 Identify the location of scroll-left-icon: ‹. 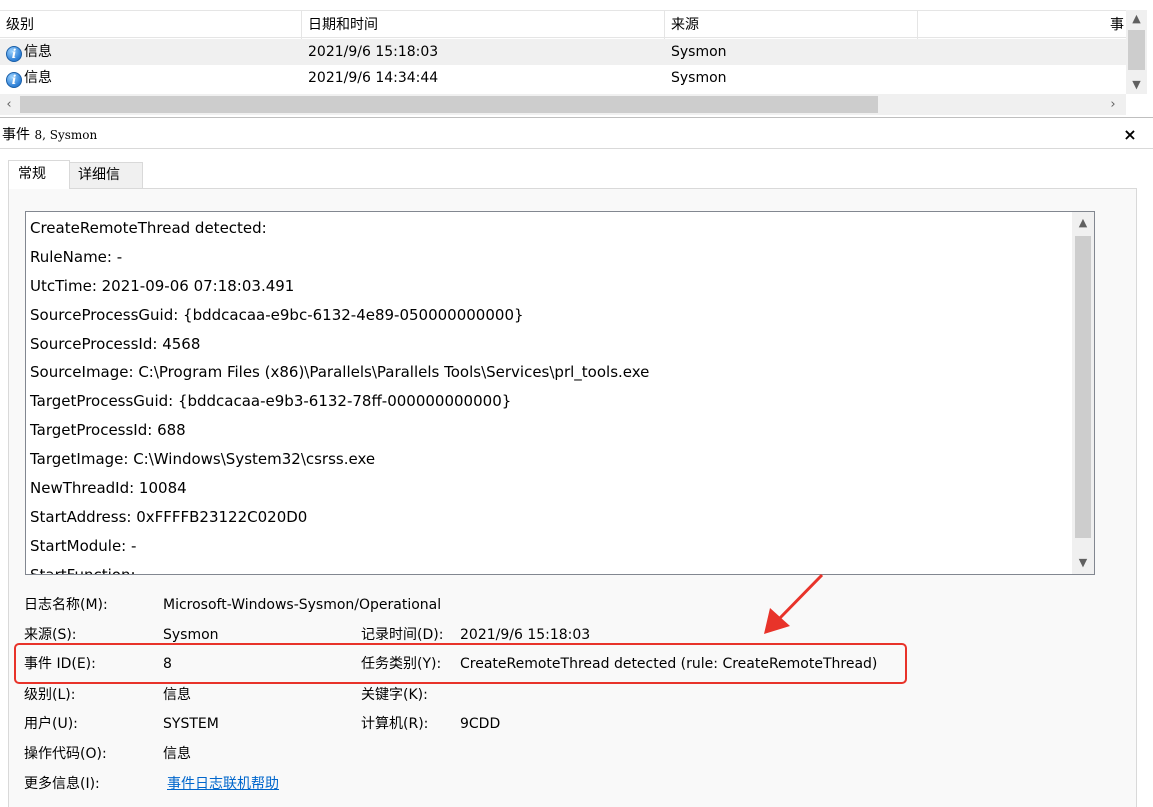
(9, 104).